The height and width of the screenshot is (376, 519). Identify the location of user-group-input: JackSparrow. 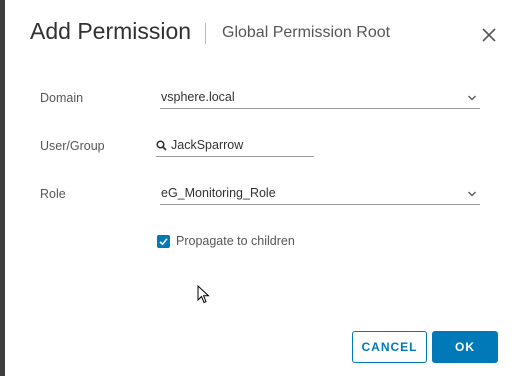
(235, 147).